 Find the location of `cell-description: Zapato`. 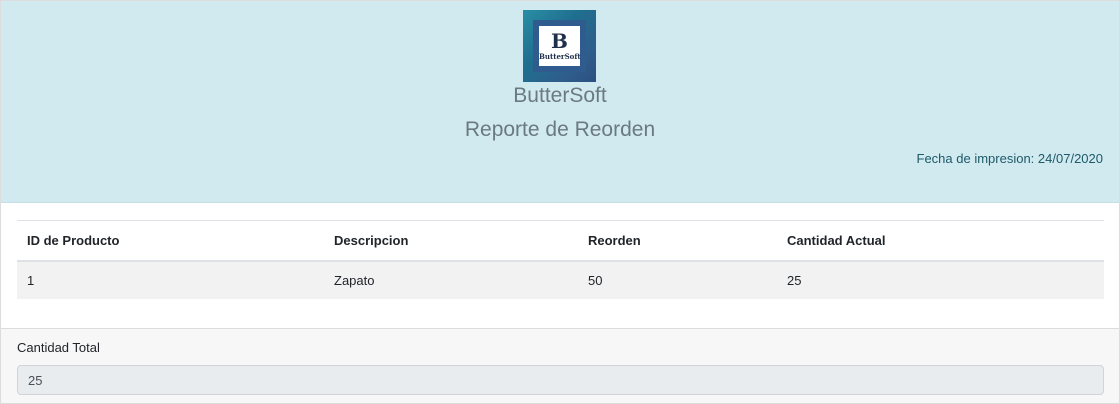

cell-description: Zapato is located at coordinates (451, 279).